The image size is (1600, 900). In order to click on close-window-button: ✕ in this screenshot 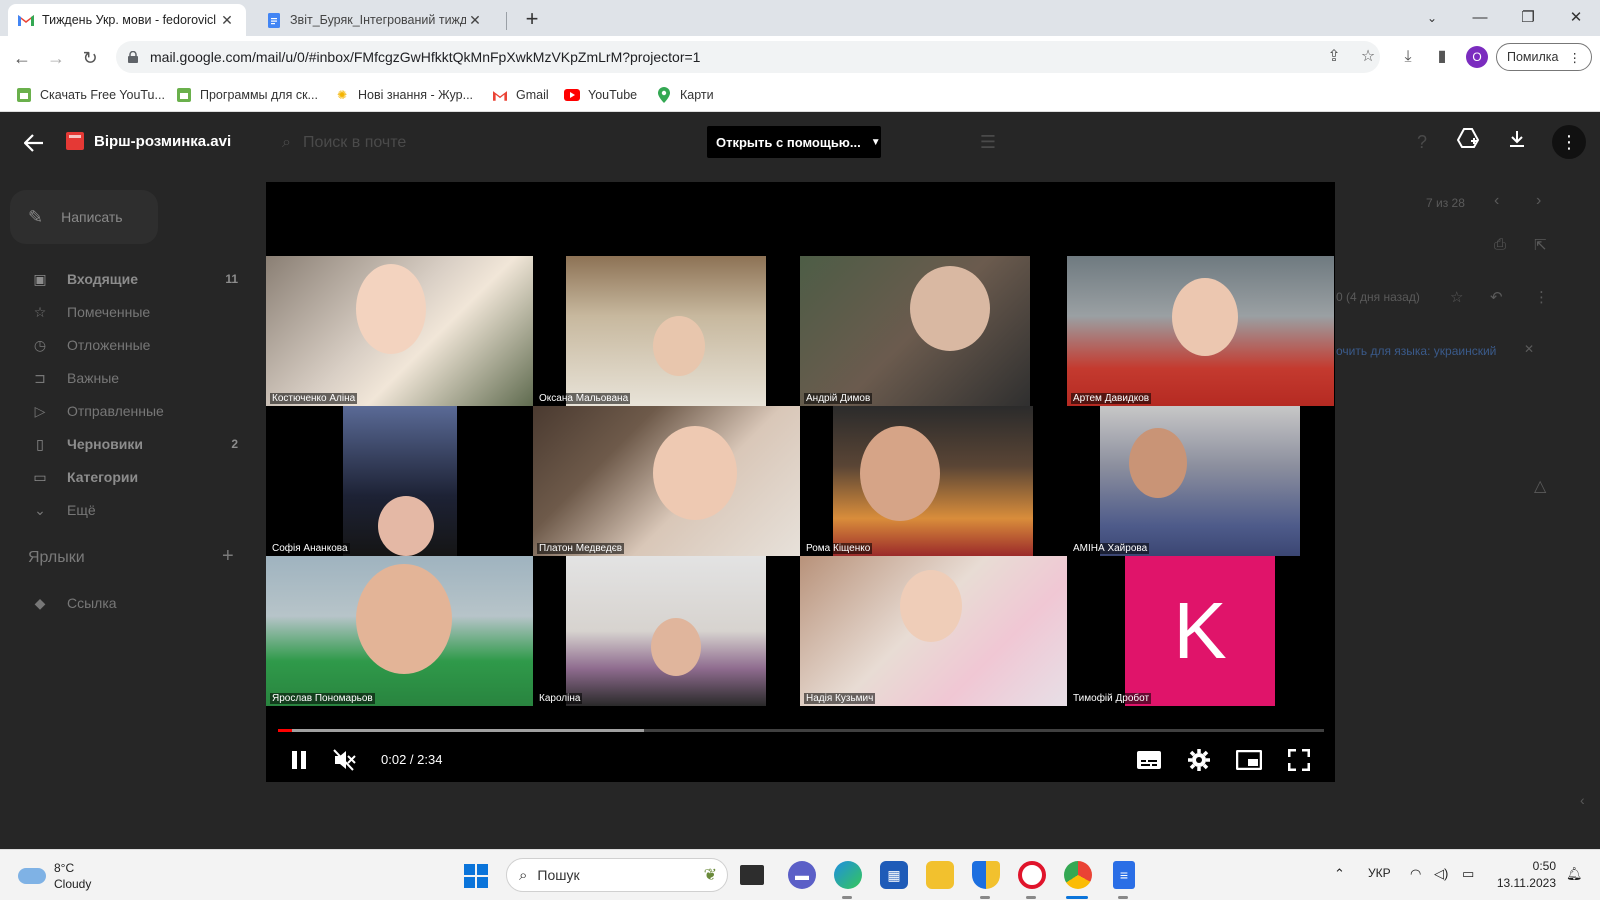, I will do `click(1576, 18)`.